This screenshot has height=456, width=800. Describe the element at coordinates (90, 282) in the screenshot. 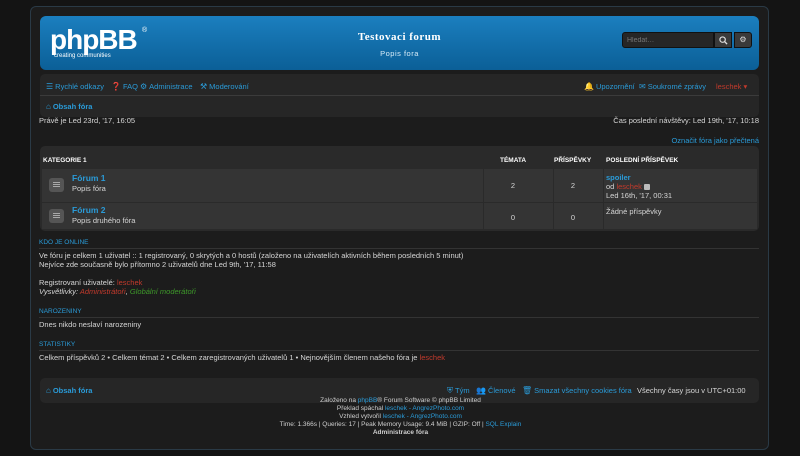

I see `registered-users: Registrovaní uživatelé: leschek` at that location.